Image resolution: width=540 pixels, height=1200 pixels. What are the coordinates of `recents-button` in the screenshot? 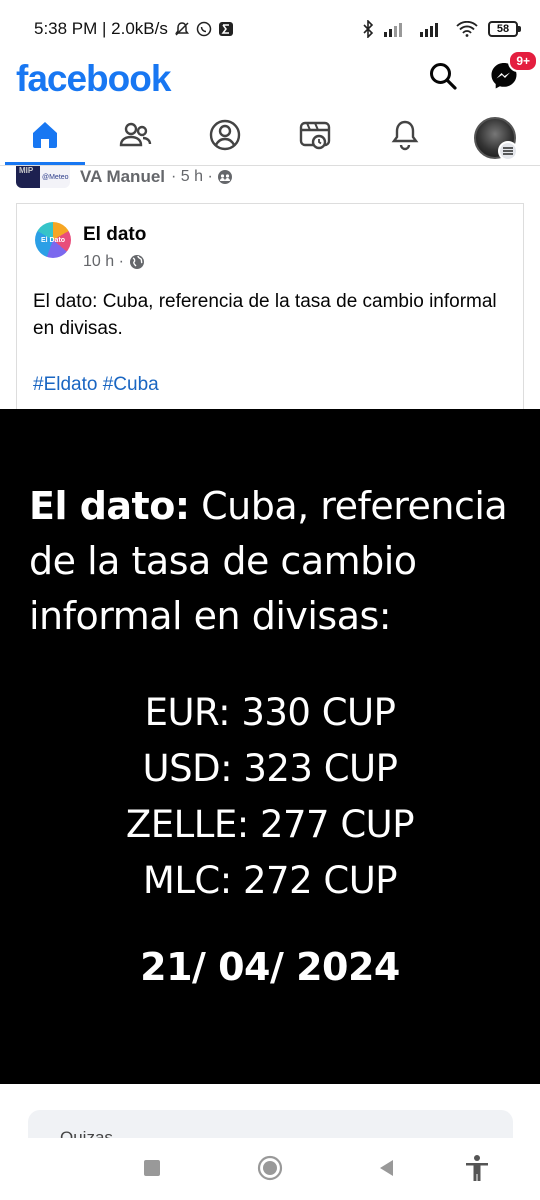 It's located at (152, 1170).